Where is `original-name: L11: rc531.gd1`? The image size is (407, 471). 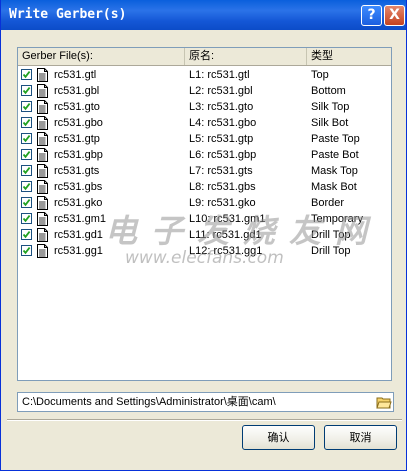
original-name: L11: rc531.gd1 is located at coordinates (225, 235).